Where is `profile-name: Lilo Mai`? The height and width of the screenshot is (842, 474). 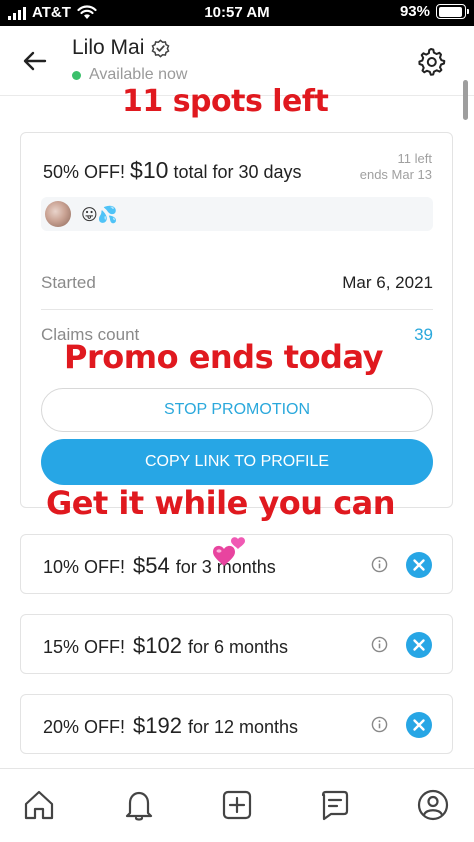 profile-name: Lilo Mai is located at coordinates (108, 47).